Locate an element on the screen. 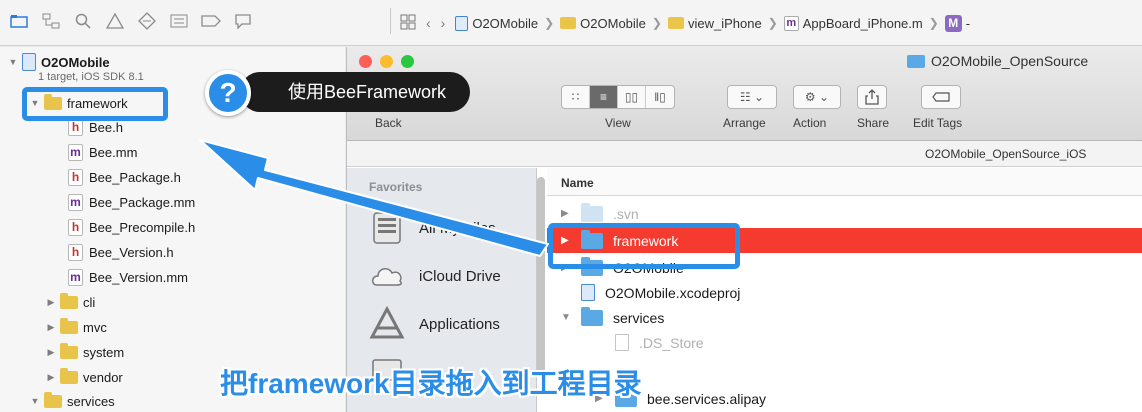 This screenshot has height=412, width=1142. tree-item-folder: ▶ vendor is located at coordinates (84, 377).